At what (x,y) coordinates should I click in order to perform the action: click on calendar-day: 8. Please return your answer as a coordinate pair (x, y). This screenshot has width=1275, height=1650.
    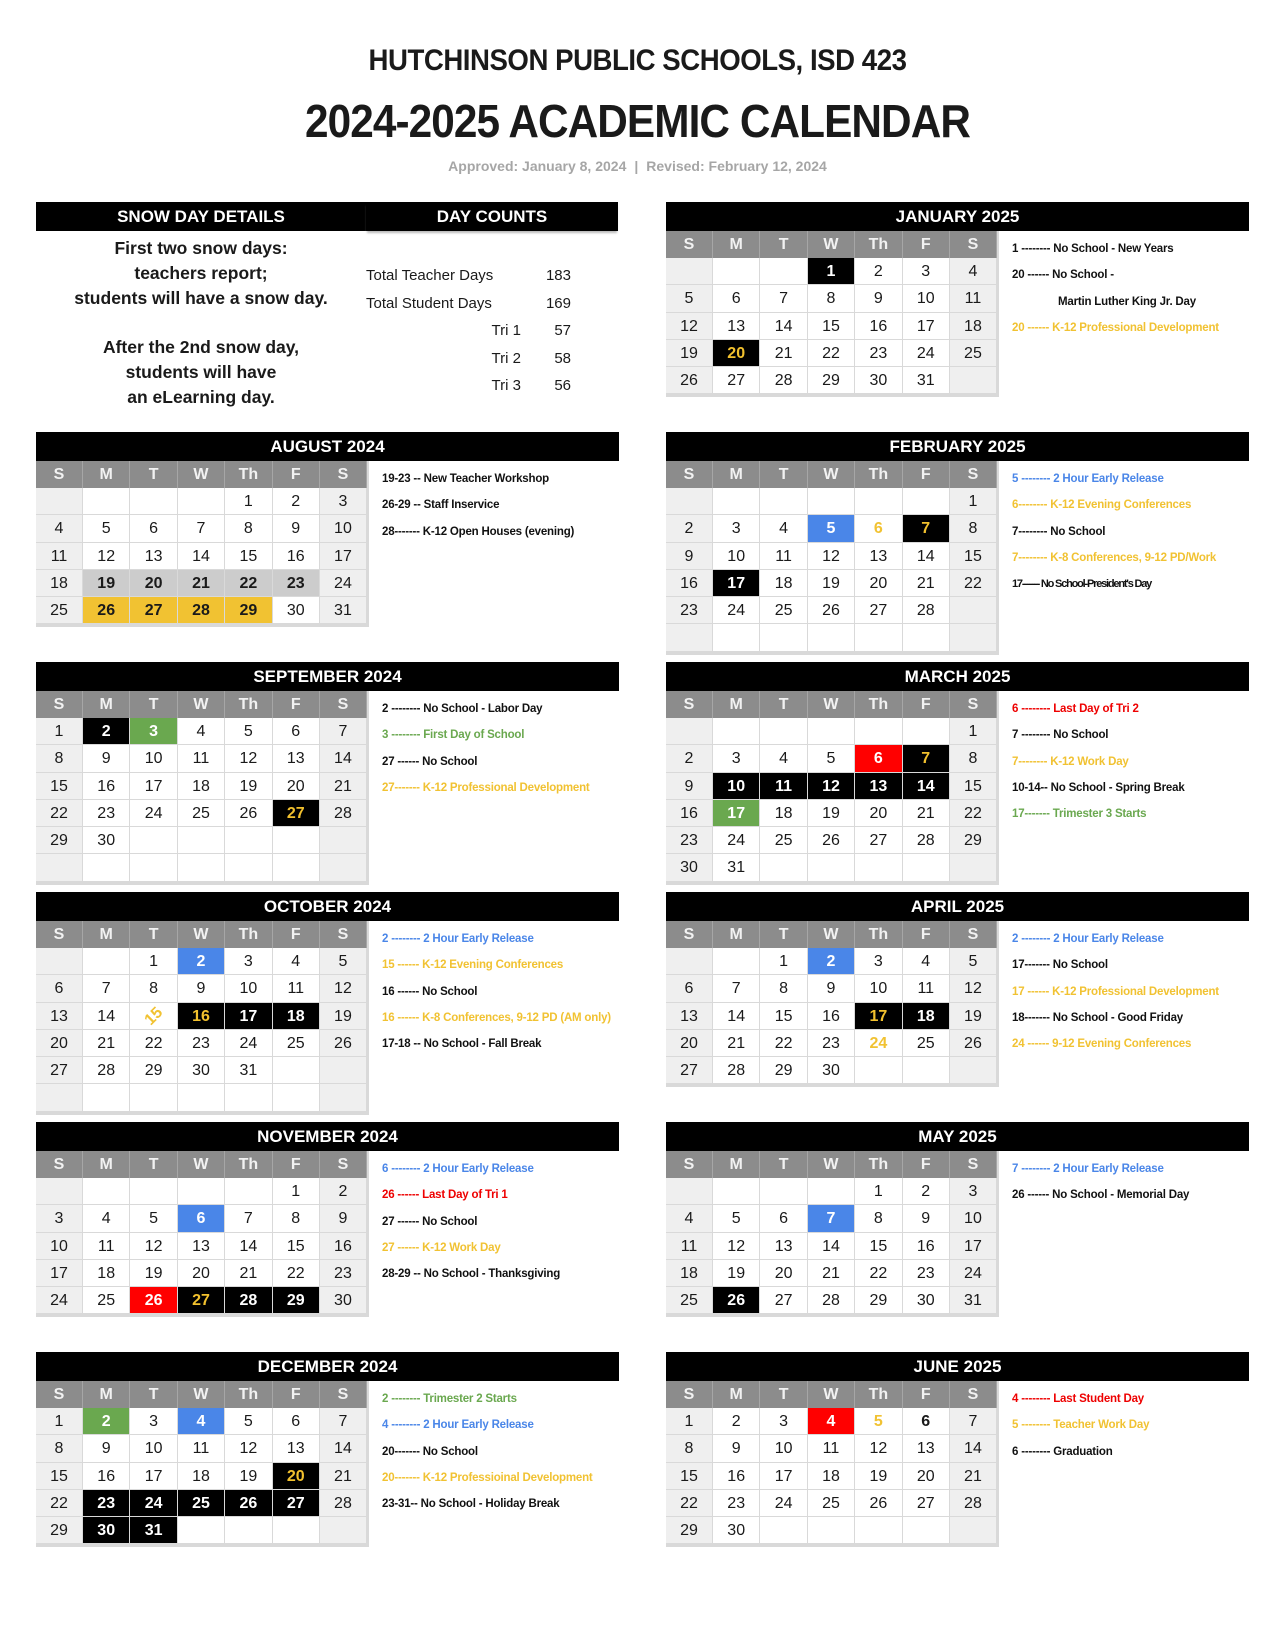
    Looking at the image, I should click on (154, 989).